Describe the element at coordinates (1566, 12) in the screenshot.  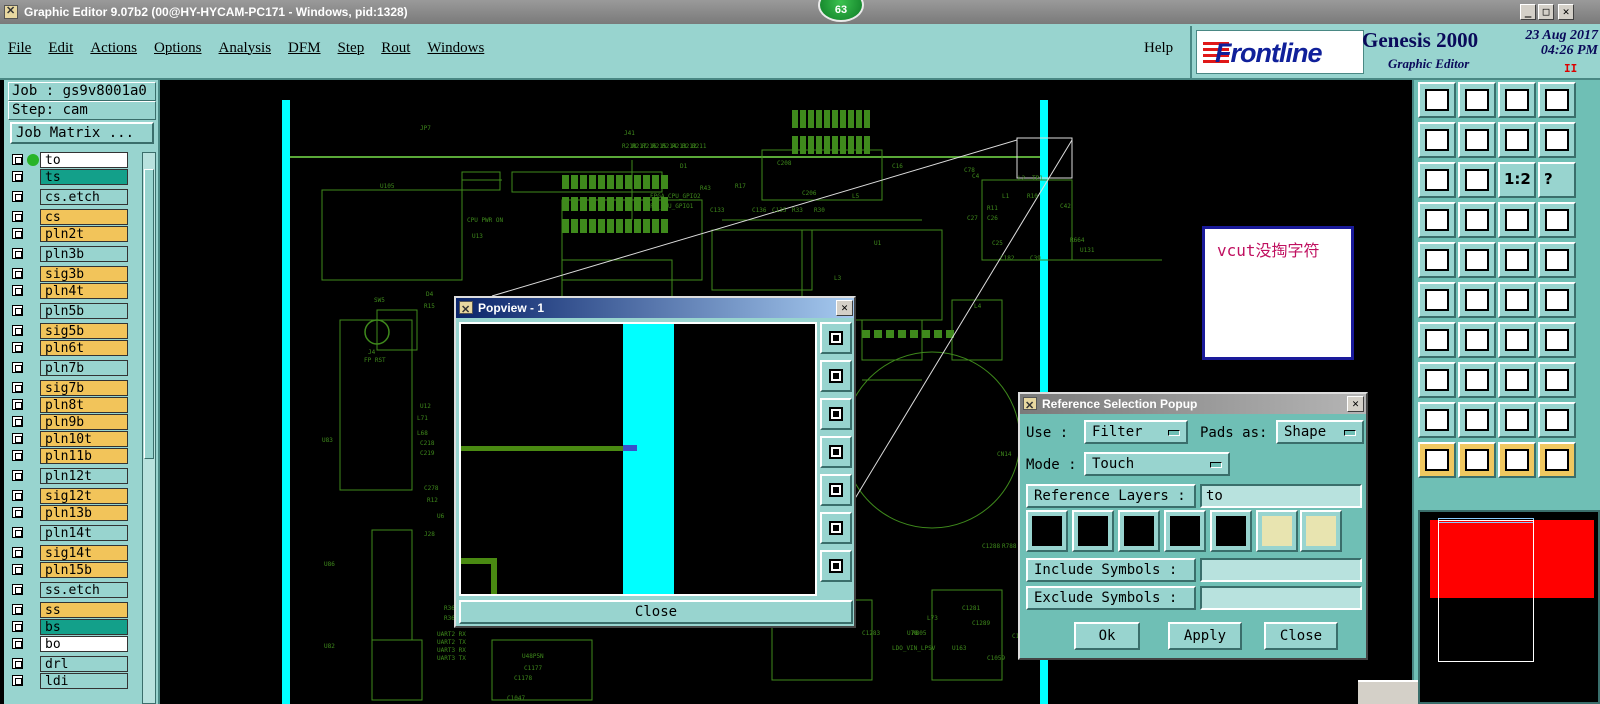
I see `window-close-button: ✕` at that location.